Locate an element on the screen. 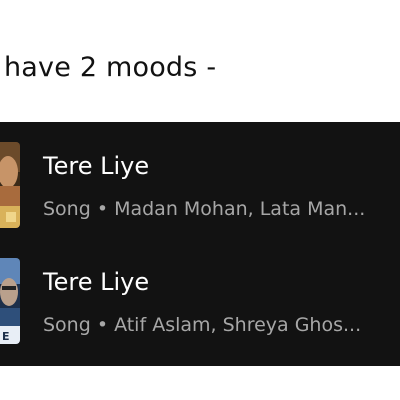 This screenshot has height=400, width=400. meme-caption: have 2 moods - is located at coordinates (110, 67).